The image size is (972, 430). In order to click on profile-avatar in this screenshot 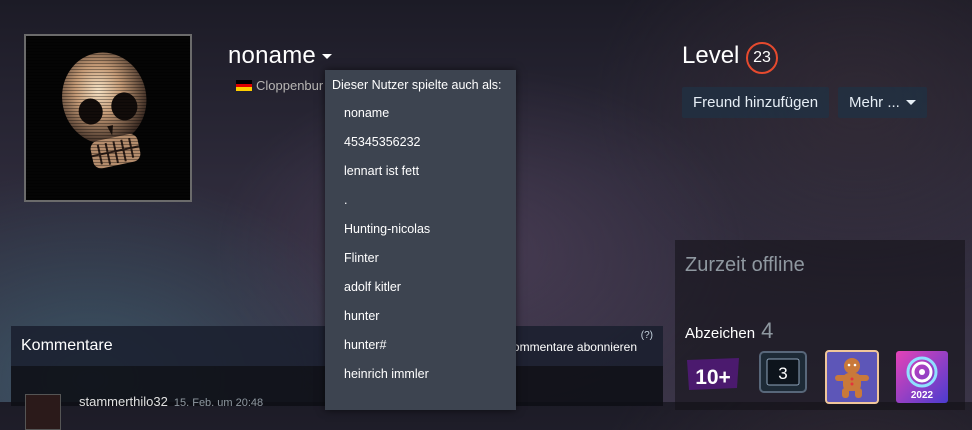, I will do `click(108, 118)`.